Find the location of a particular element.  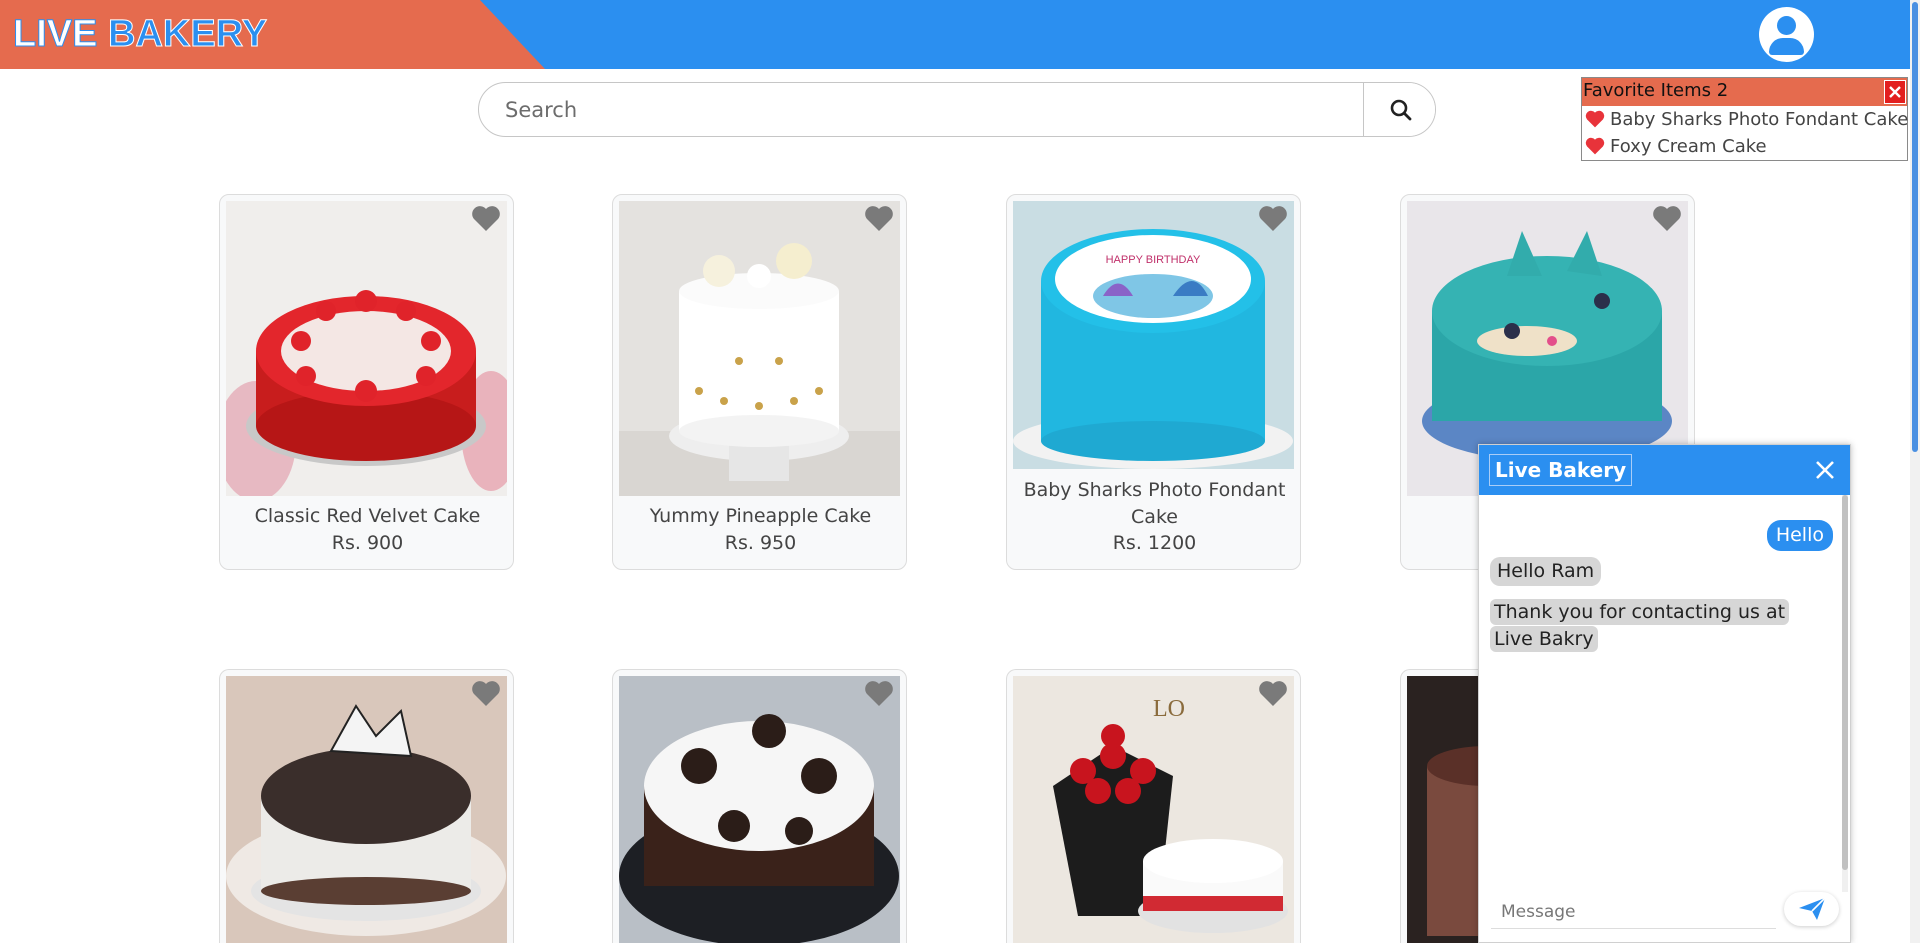

product-card: LO is located at coordinates (1153, 806).